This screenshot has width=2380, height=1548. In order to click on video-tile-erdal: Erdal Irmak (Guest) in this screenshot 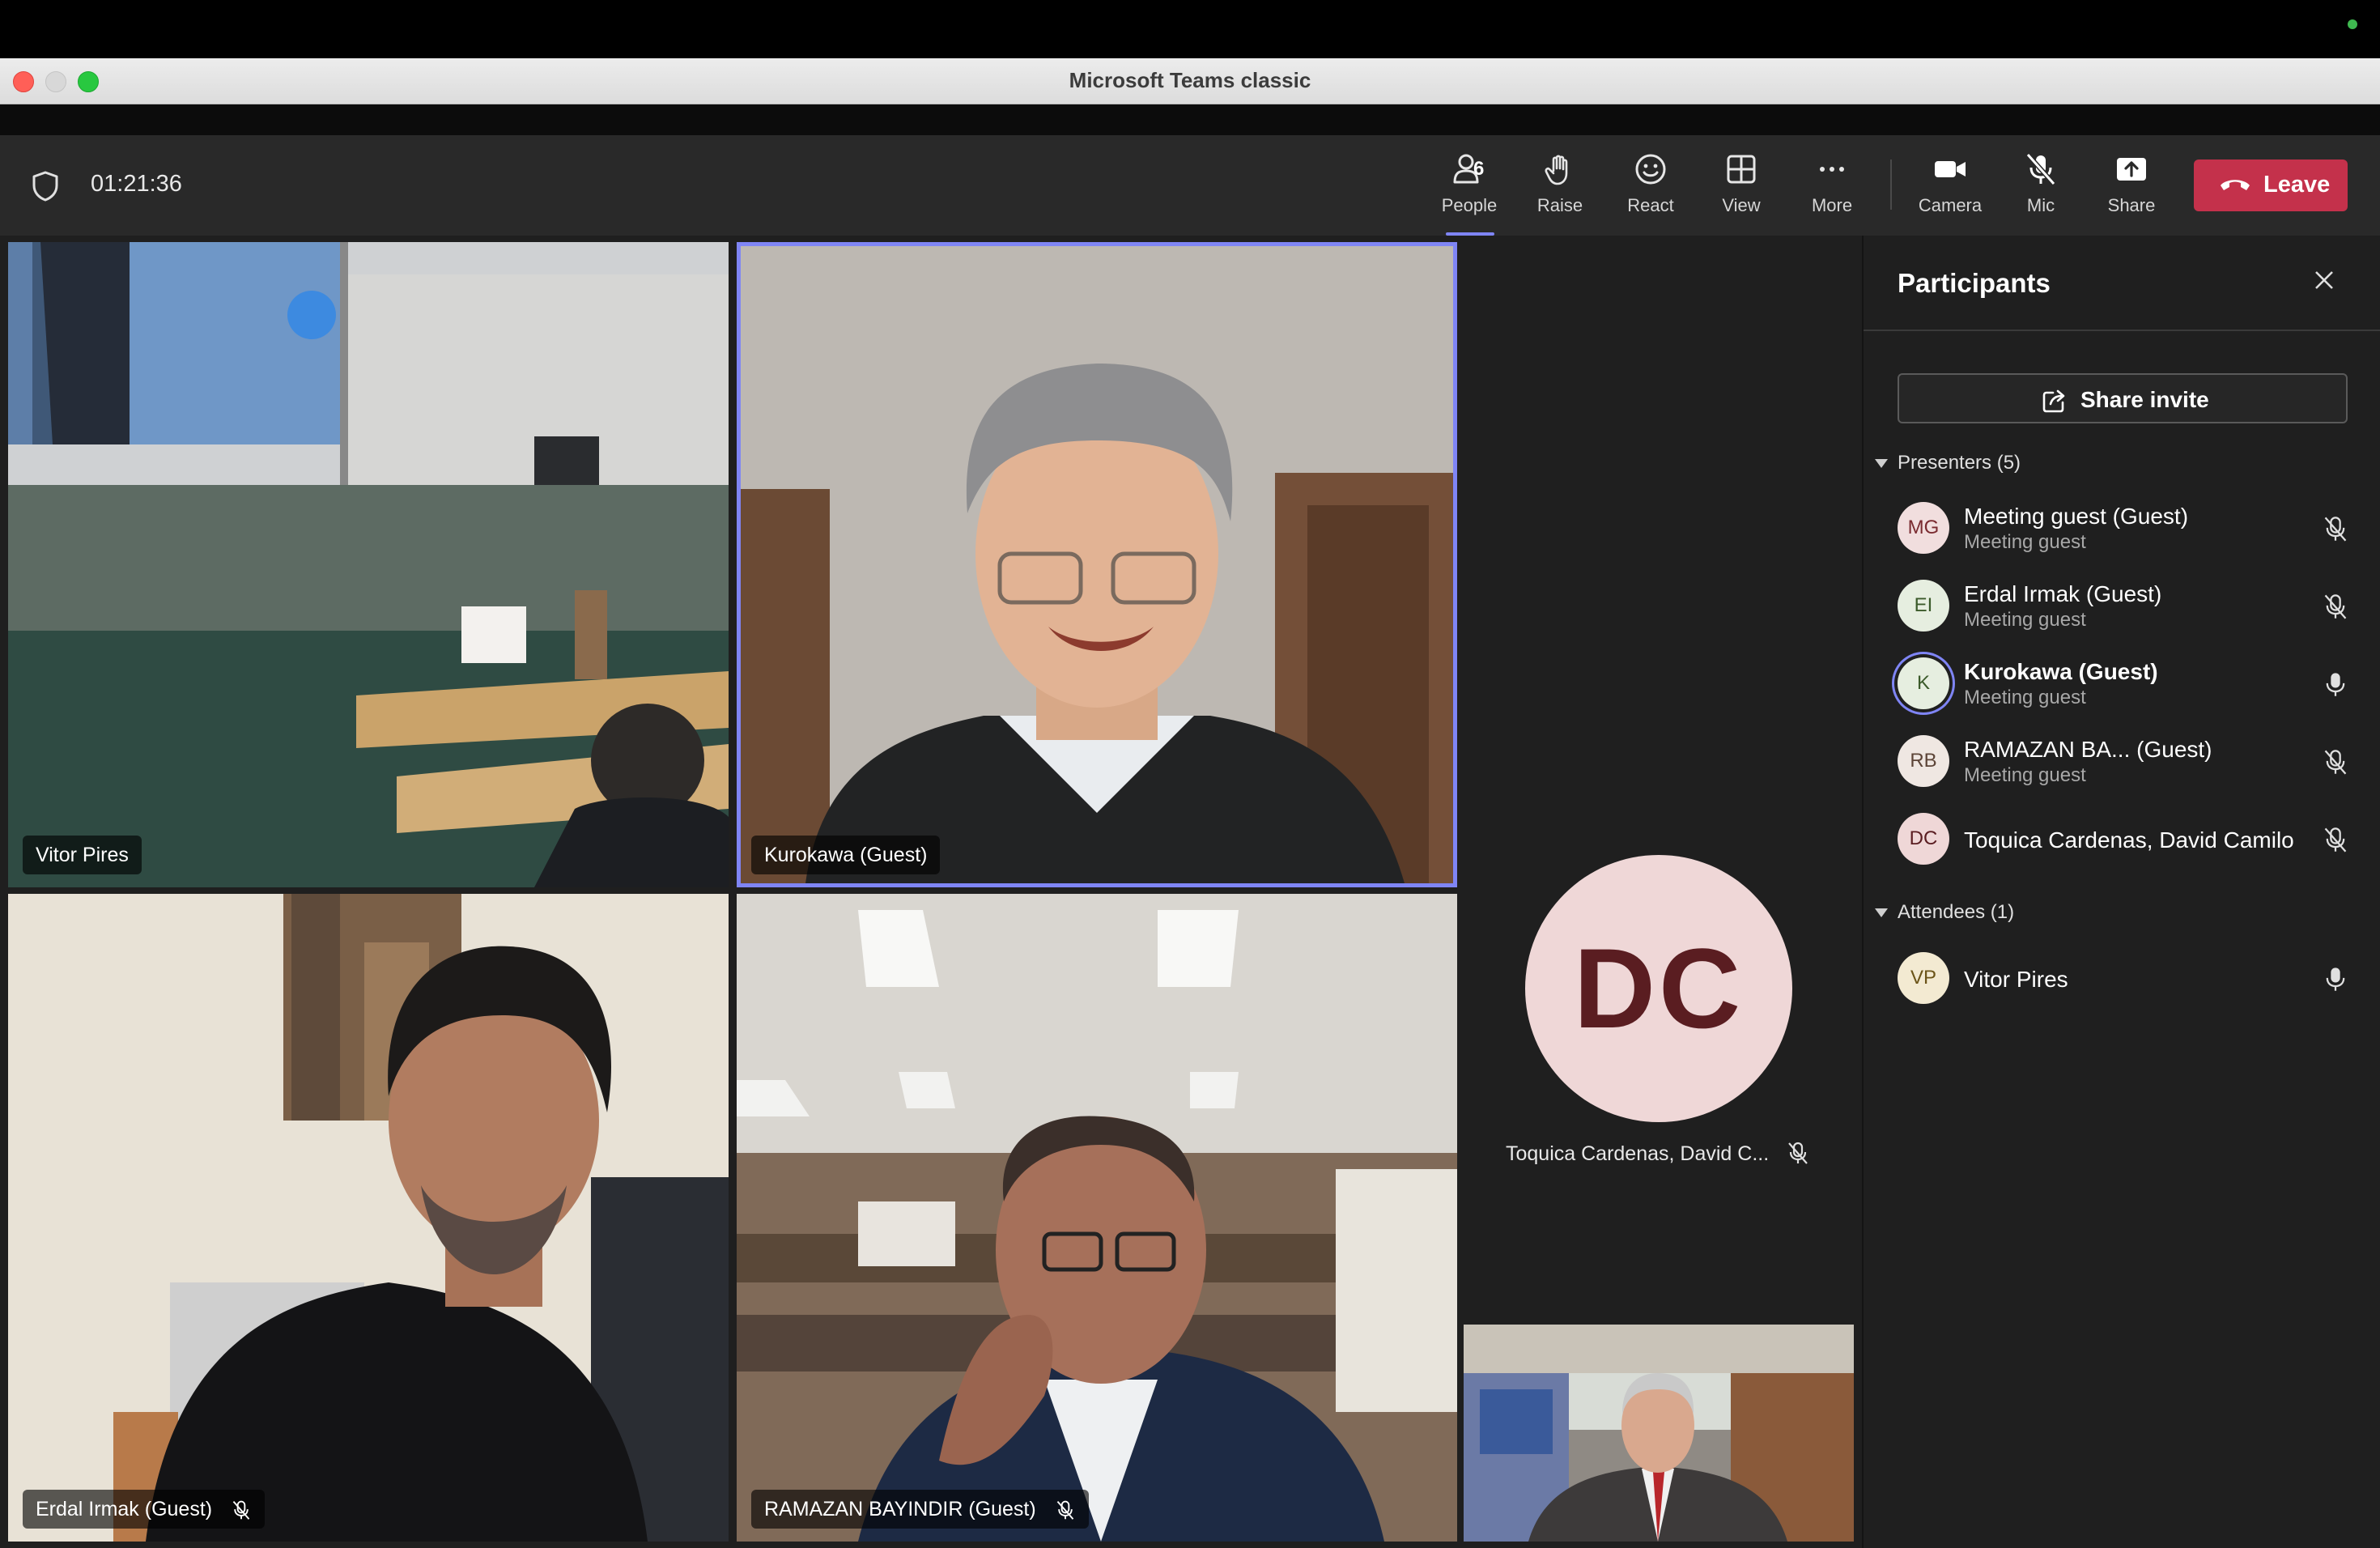, I will do `click(369, 1218)`.